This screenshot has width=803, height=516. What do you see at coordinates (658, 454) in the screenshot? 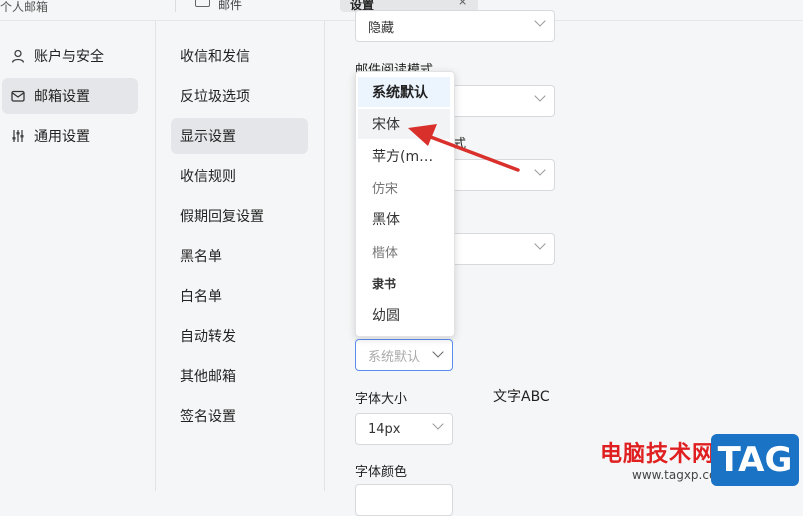
I see `watermark-site-name: 电脑技术网` at bounding box center [658, 454].